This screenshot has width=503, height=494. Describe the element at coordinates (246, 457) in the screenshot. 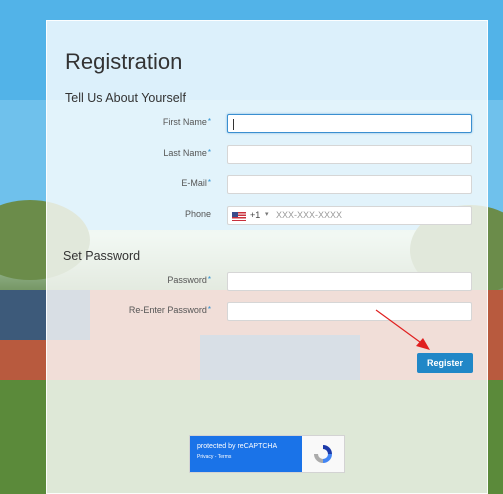

I see `recaptcha-links: Privacy - Terms` at that location.